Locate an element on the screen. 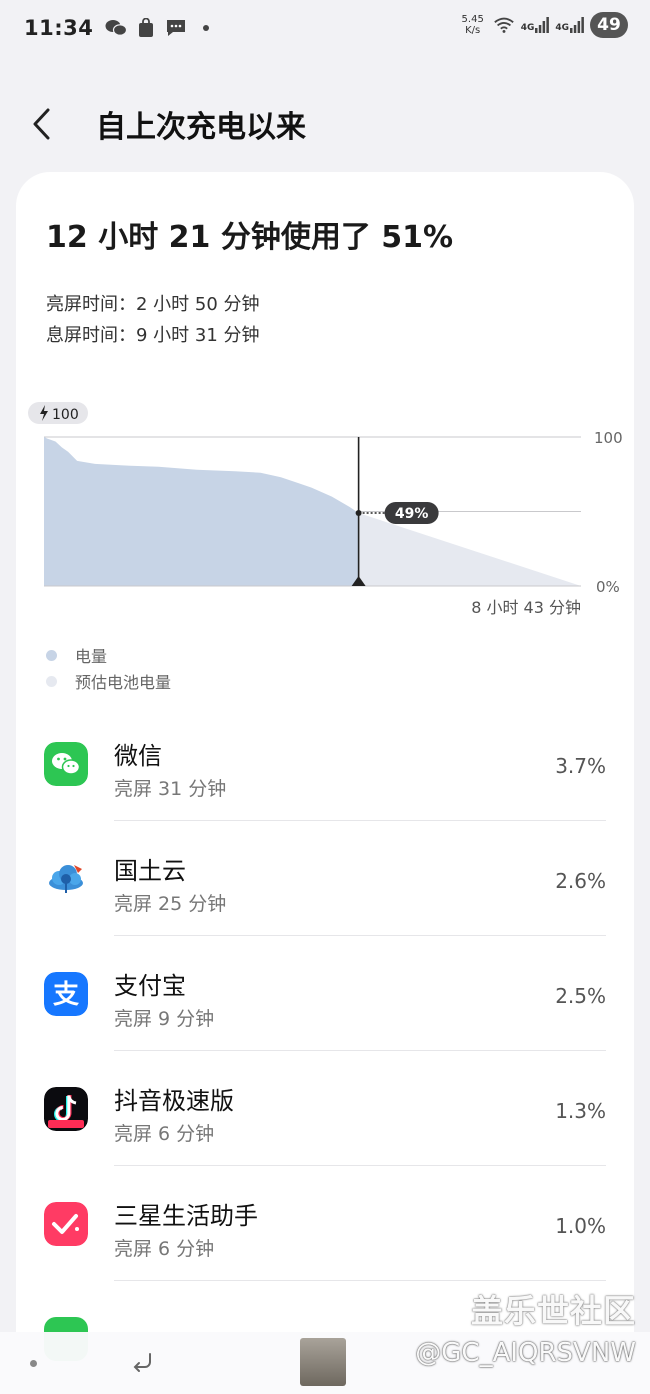 The height and width of the screenshot is (1394, 650). message-icon is located at coordinates (176, 28).